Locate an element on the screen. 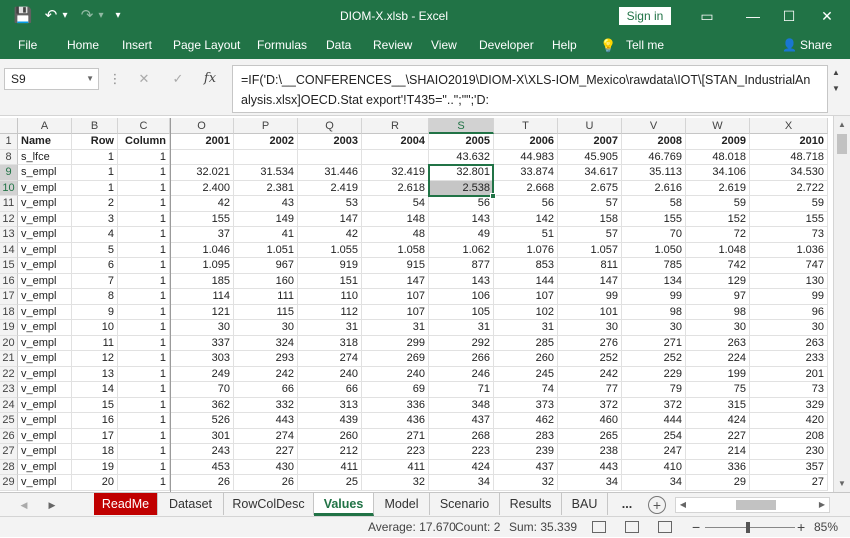 Image resolution: width=850 pixels, height=538 pixels. table-cell: 17 is located at coordinates (95, 436).